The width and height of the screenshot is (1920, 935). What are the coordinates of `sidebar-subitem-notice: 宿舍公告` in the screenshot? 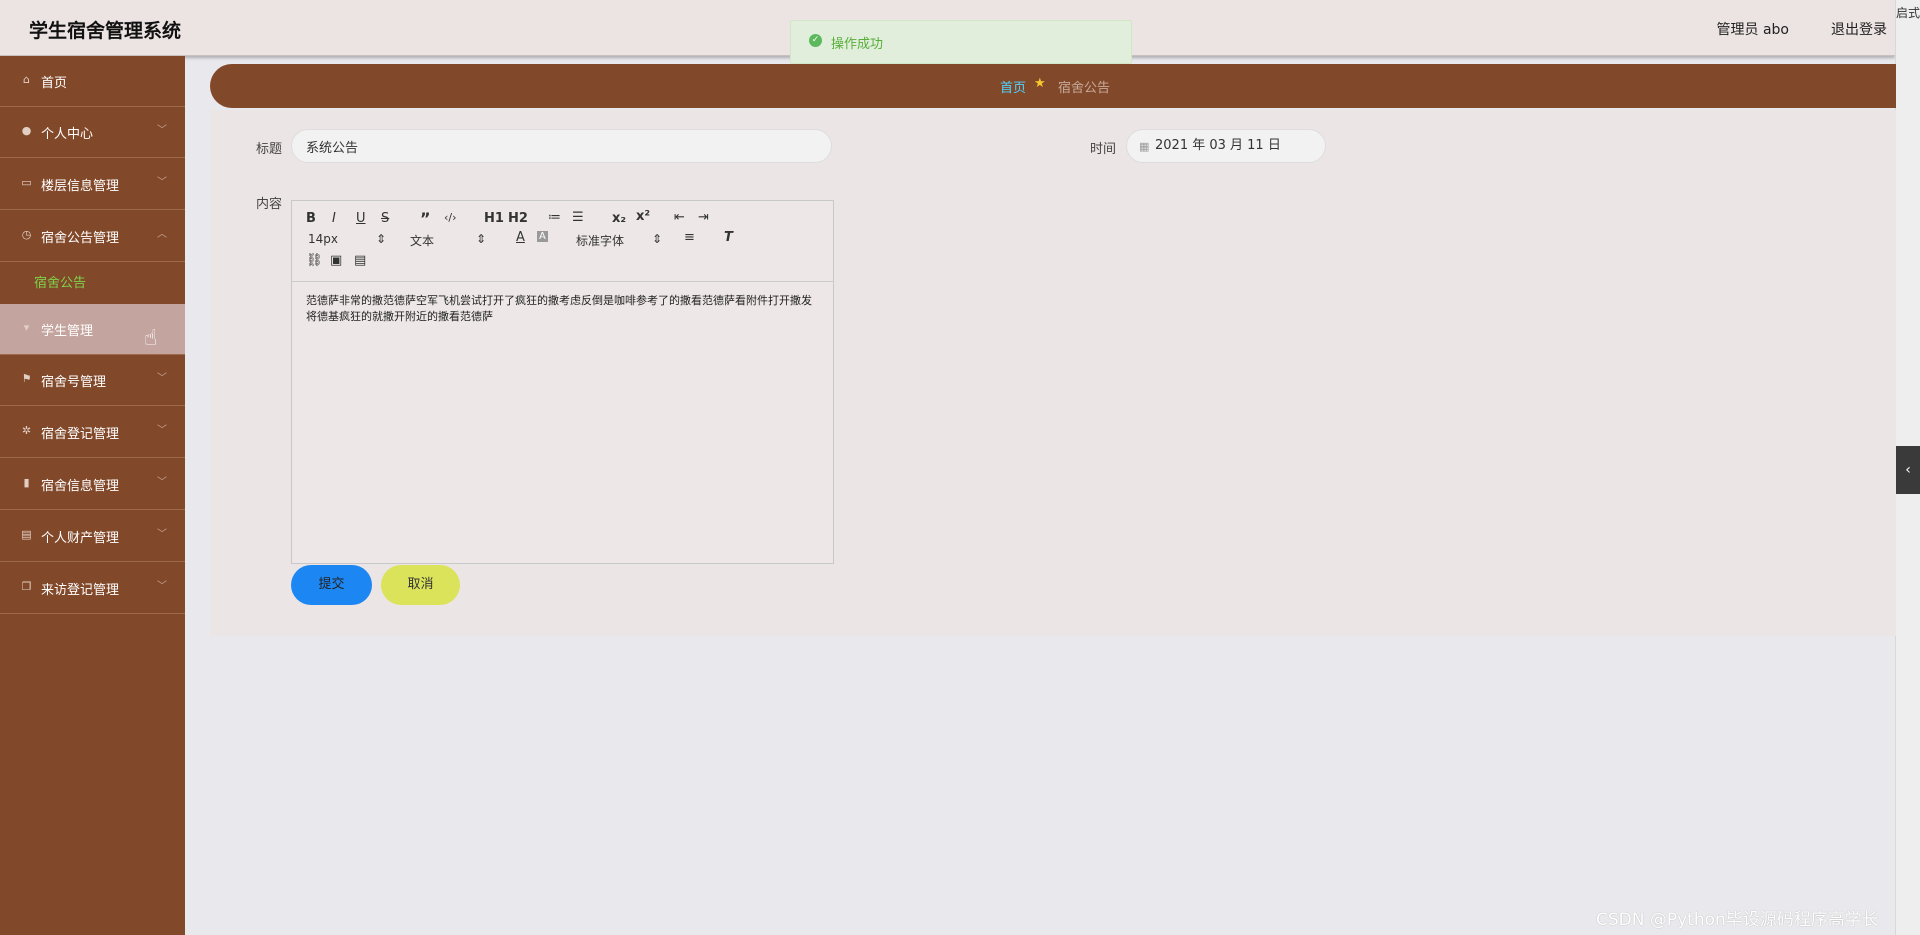 It's located at (60, 281).